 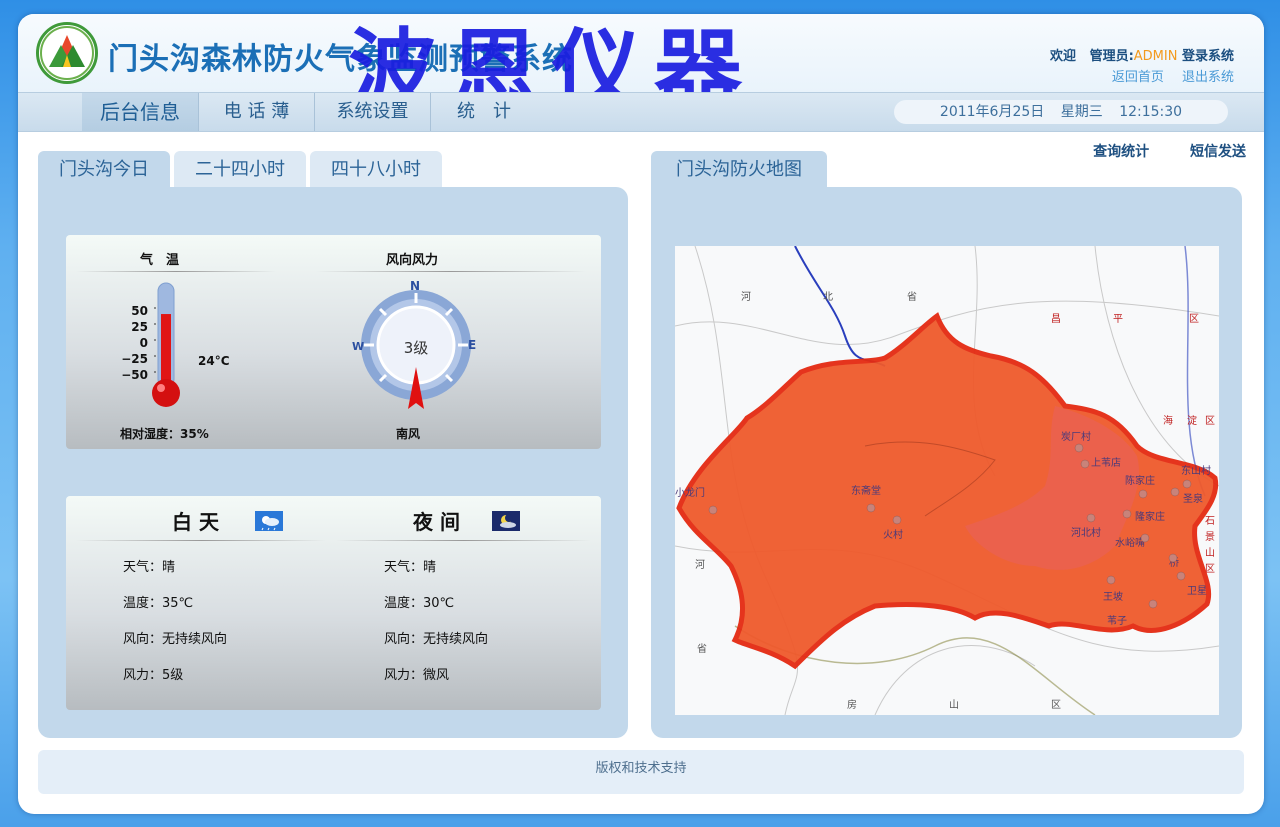 What do you see at coordinates (415, 286) in the screenshot?
I see `compass-n-label: N` at bounding box center [415, 286].